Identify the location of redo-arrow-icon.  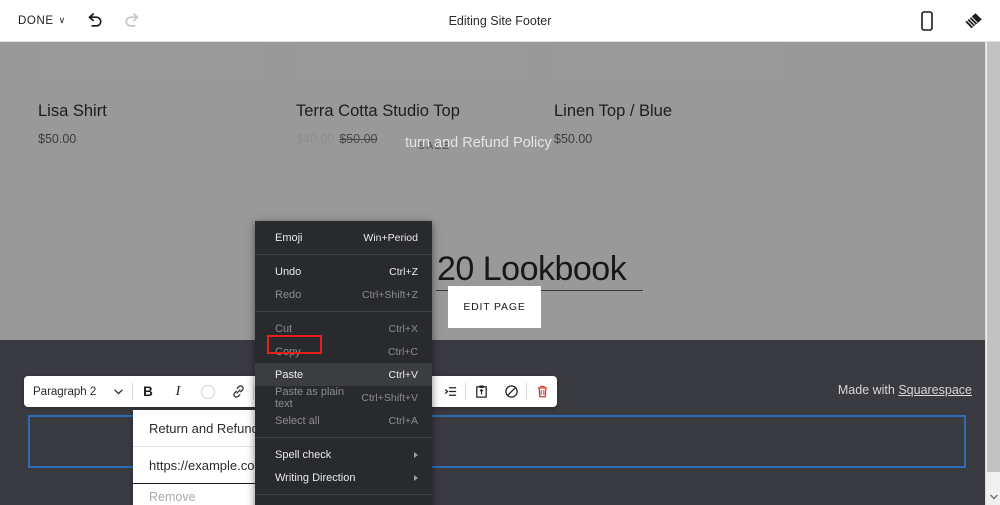
(132, 20).